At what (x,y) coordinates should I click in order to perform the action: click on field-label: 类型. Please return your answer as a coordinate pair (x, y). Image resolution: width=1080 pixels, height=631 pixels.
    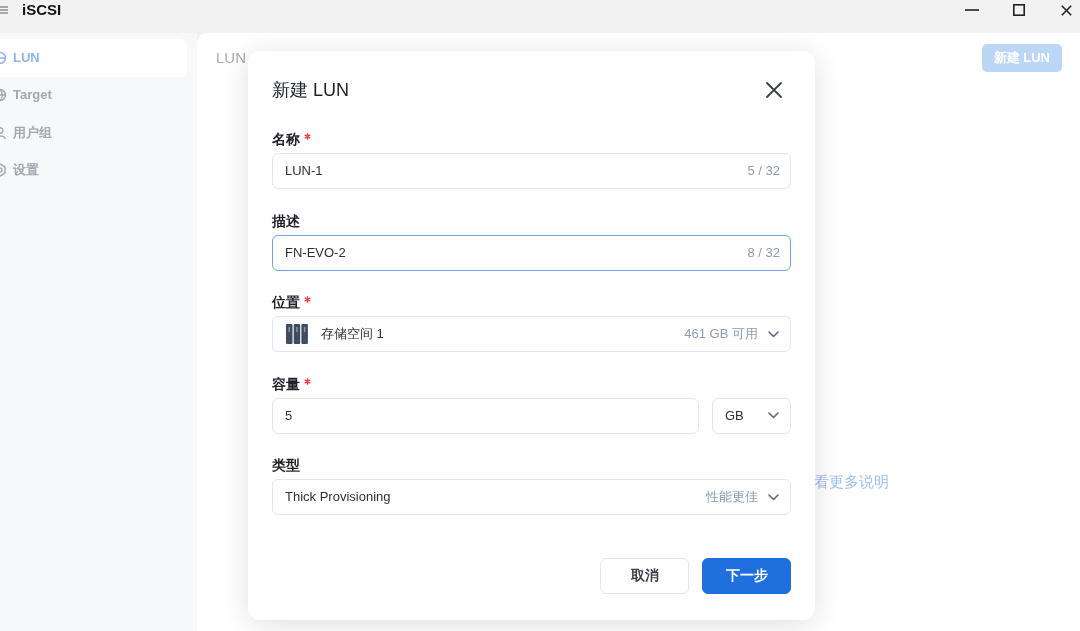
    Looking at the image, I should click on (286, 465).